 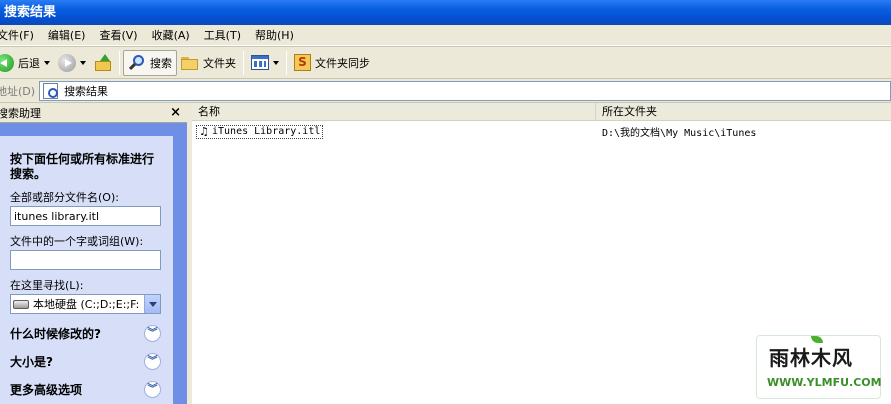 I want to click on folder-sync-button: S 文件夹同步, so click(x=332, y=63).